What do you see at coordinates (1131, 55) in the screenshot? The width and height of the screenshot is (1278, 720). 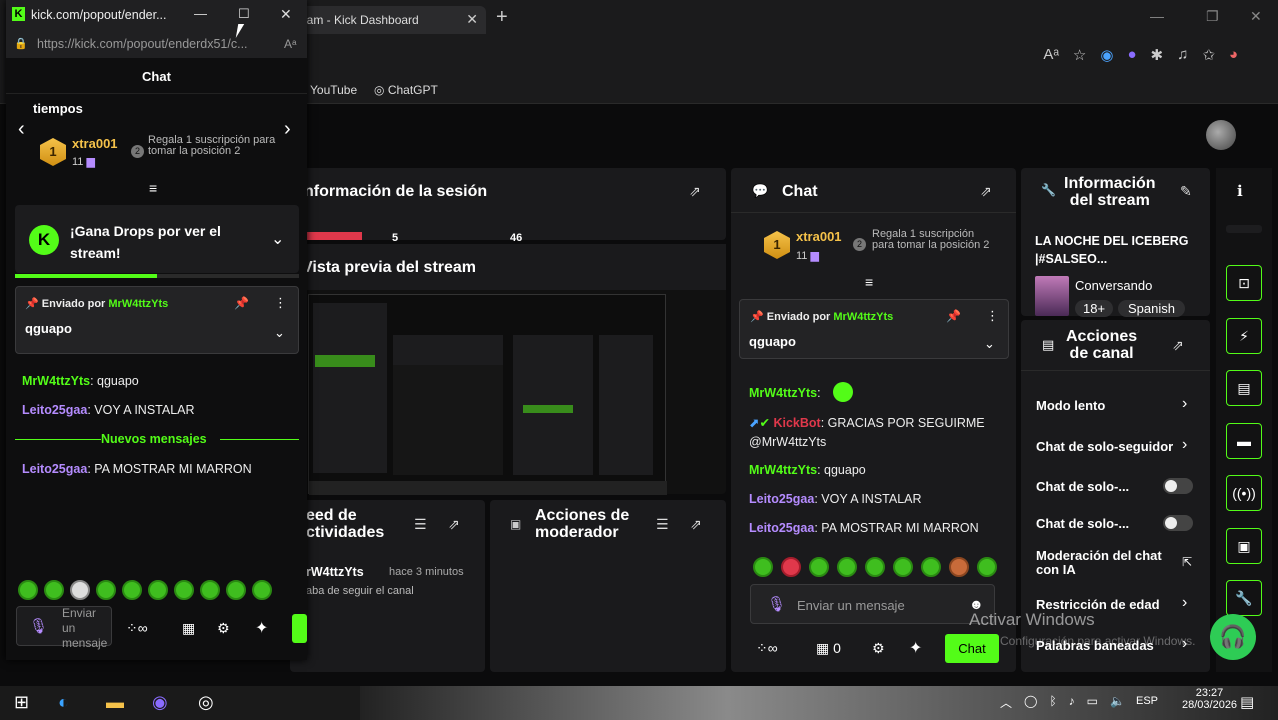 I see `extension-icon-2: ●` at bounding box center [1131, 55].